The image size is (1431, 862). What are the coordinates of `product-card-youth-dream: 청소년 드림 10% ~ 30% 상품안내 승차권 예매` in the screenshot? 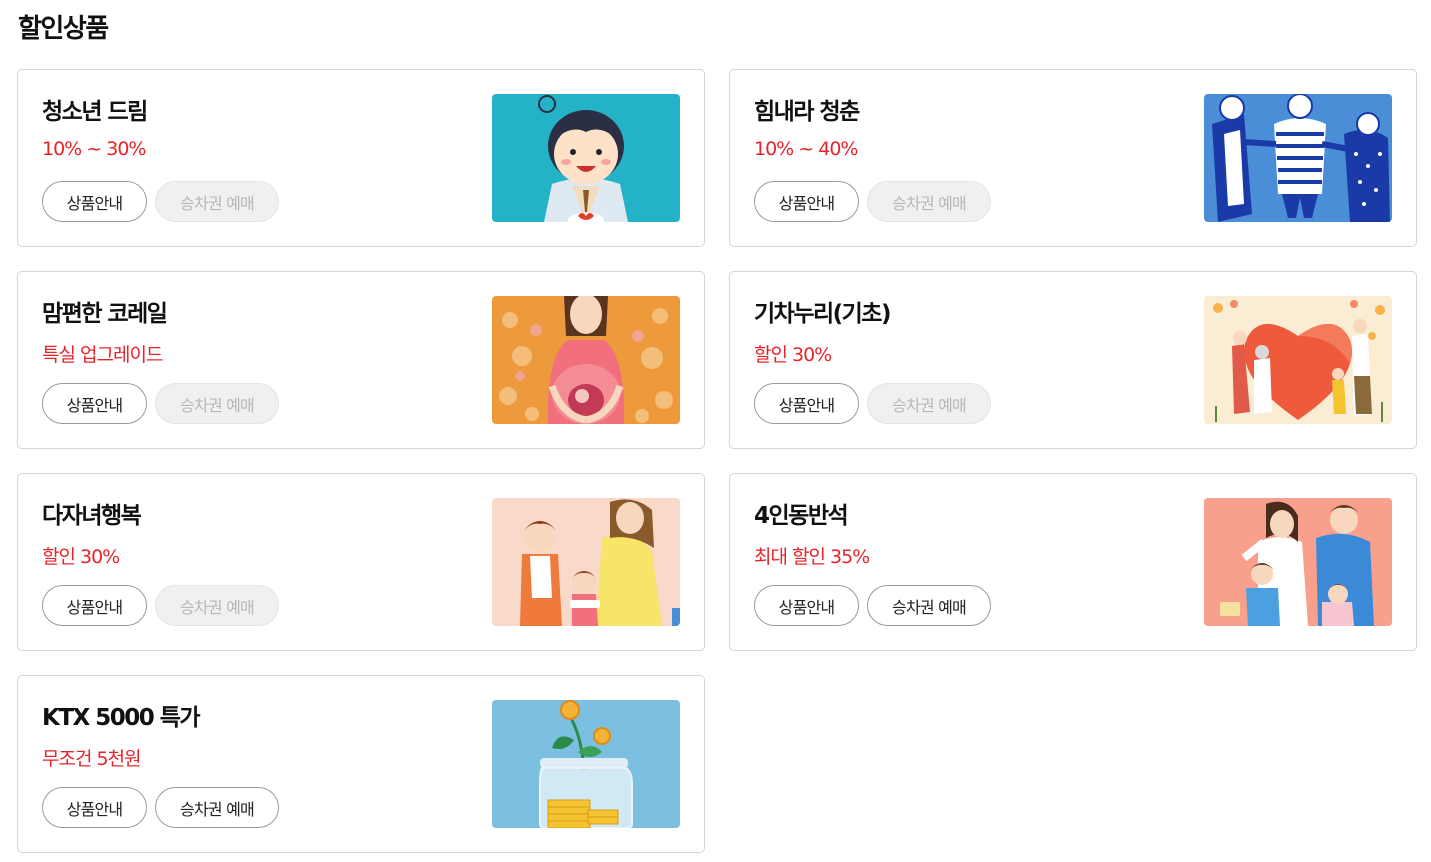 It's located at (361, 158).